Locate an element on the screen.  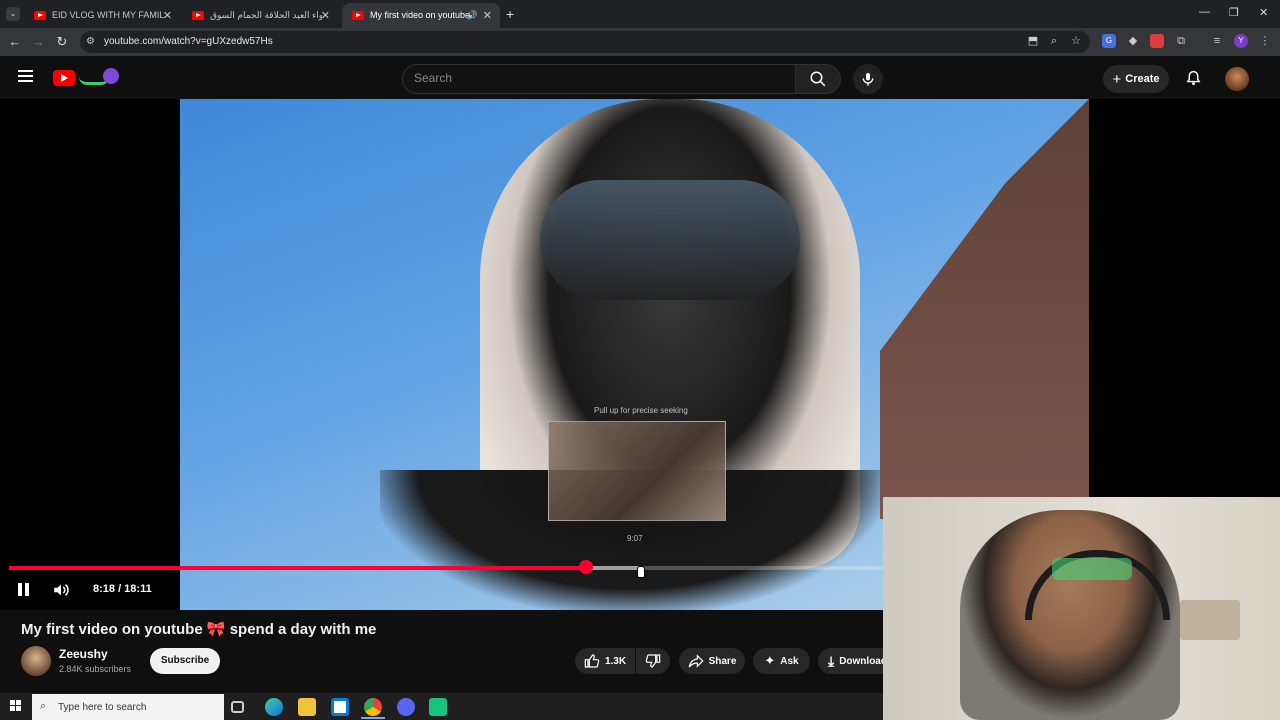
taskbar-search-icon: ⌕ is located at coordinates (43, 706).